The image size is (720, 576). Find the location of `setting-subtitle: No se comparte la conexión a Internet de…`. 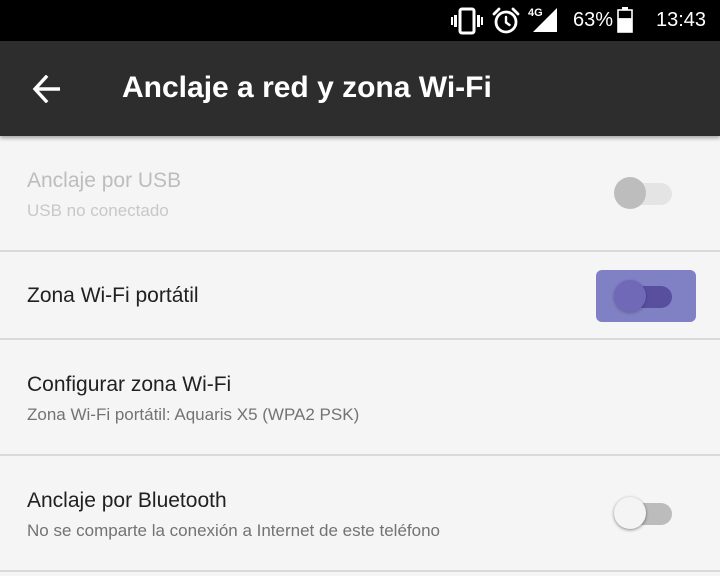

setting-subtitle: No se comparte la conexión a Internet de… is located at coordinates (233, 530).